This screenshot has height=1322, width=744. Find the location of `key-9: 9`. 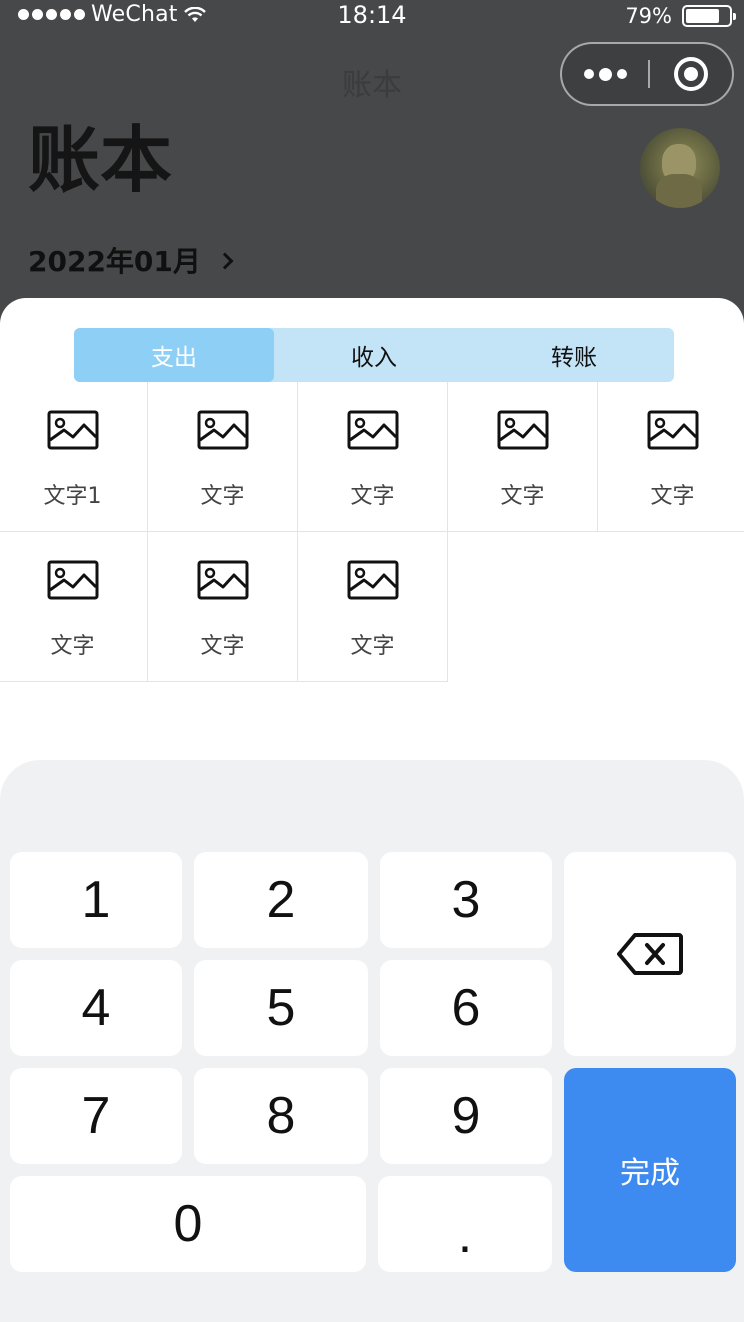

key-9: 9 is located at coordinates (466, 1116).